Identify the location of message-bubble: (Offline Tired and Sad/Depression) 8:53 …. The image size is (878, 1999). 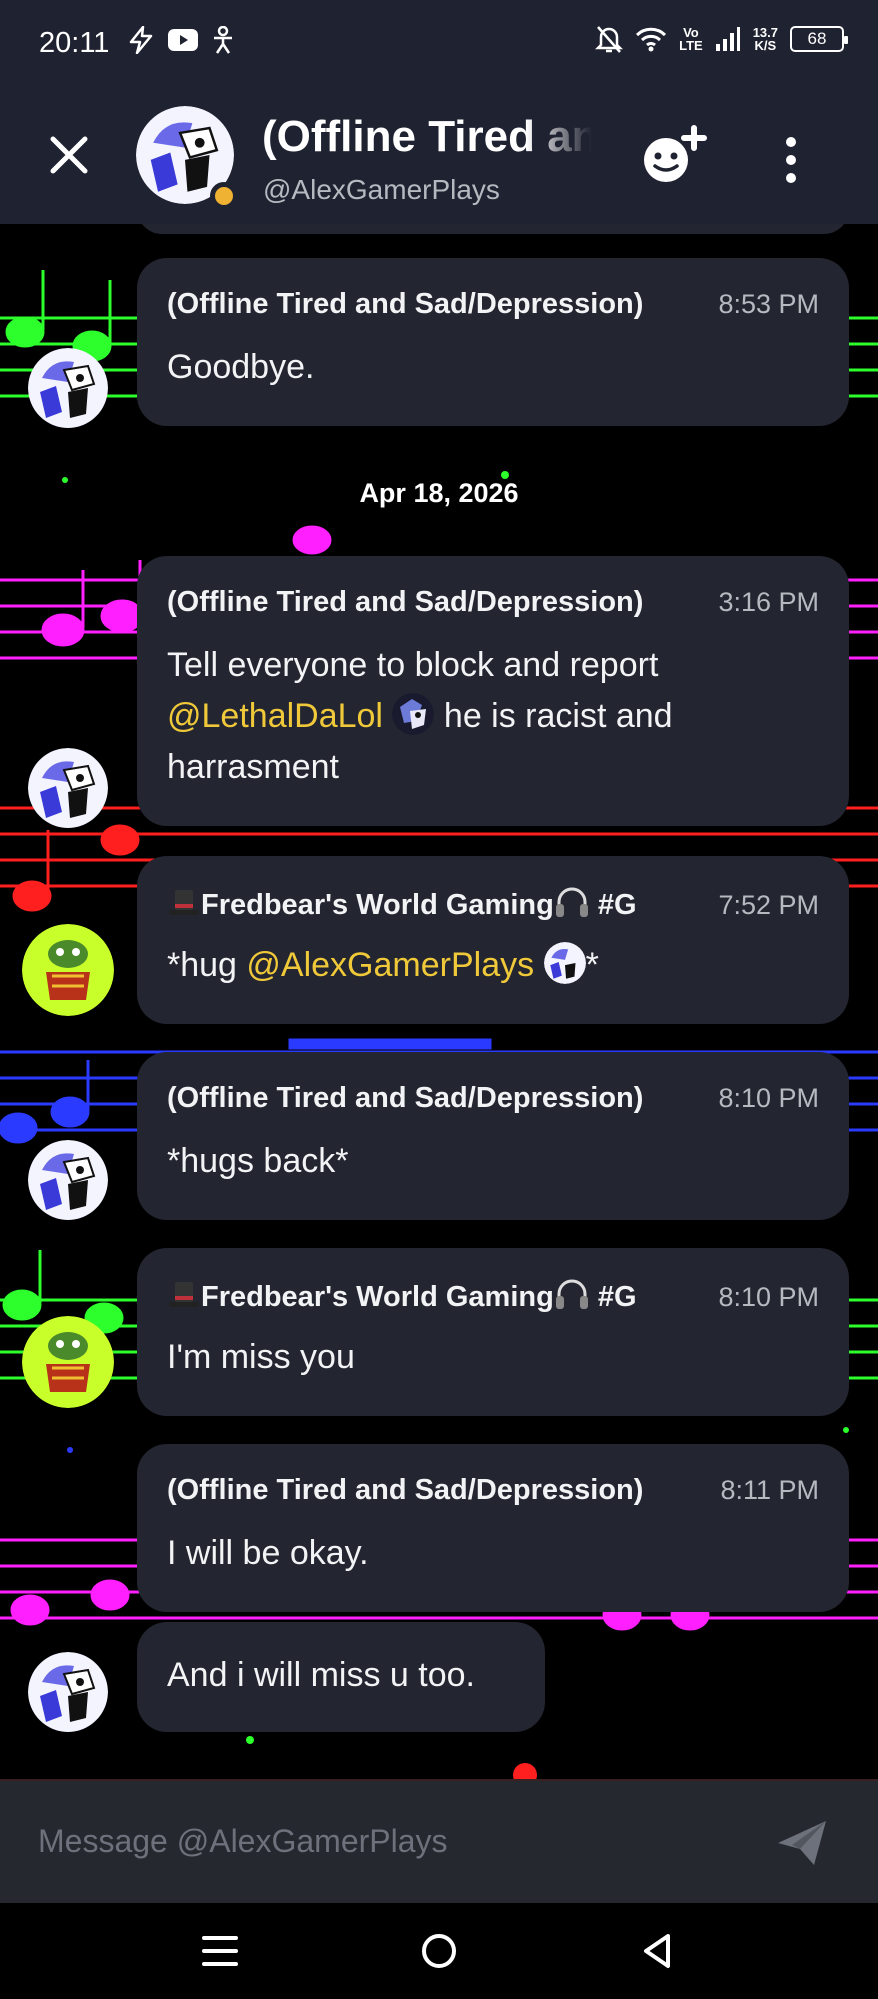
(493, 342).